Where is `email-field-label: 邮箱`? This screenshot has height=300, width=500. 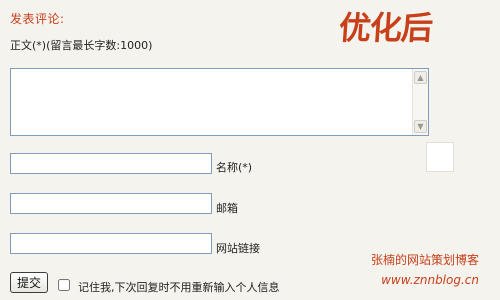 email-field-label: 邮箱 is located at coordinates (227, 208).